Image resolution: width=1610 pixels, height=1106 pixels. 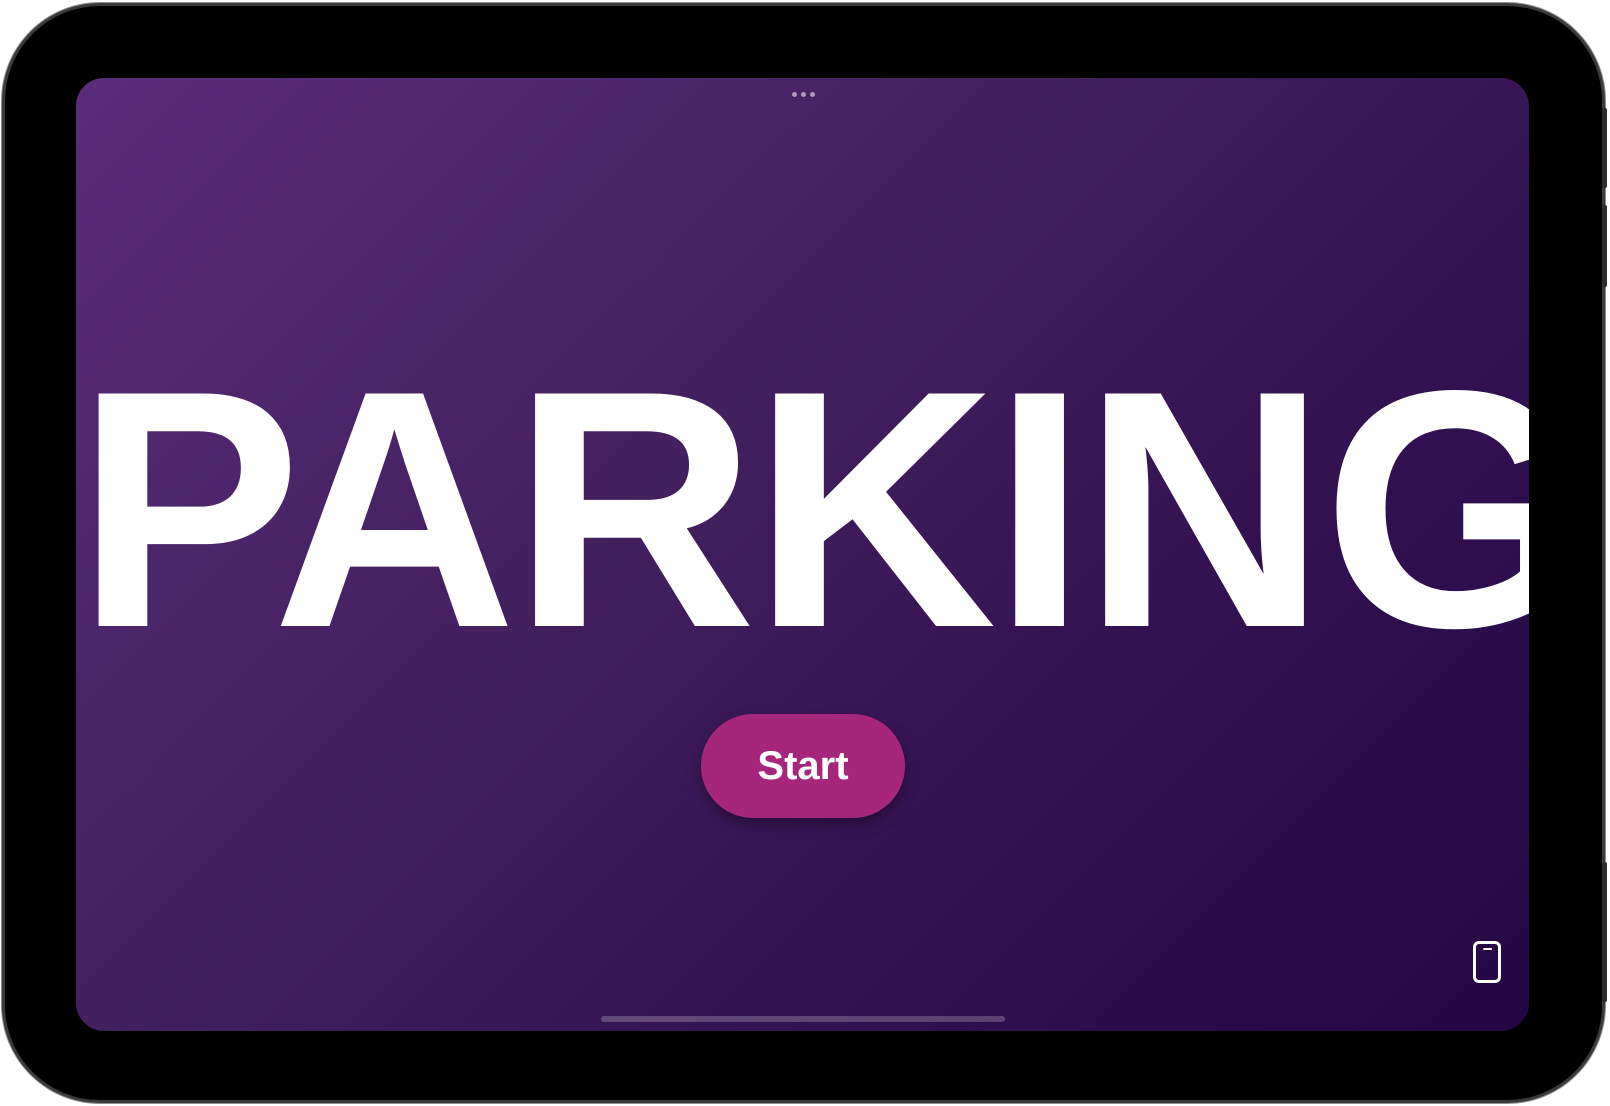 I want to click on home-indicator, so click(x=803, y=1019).